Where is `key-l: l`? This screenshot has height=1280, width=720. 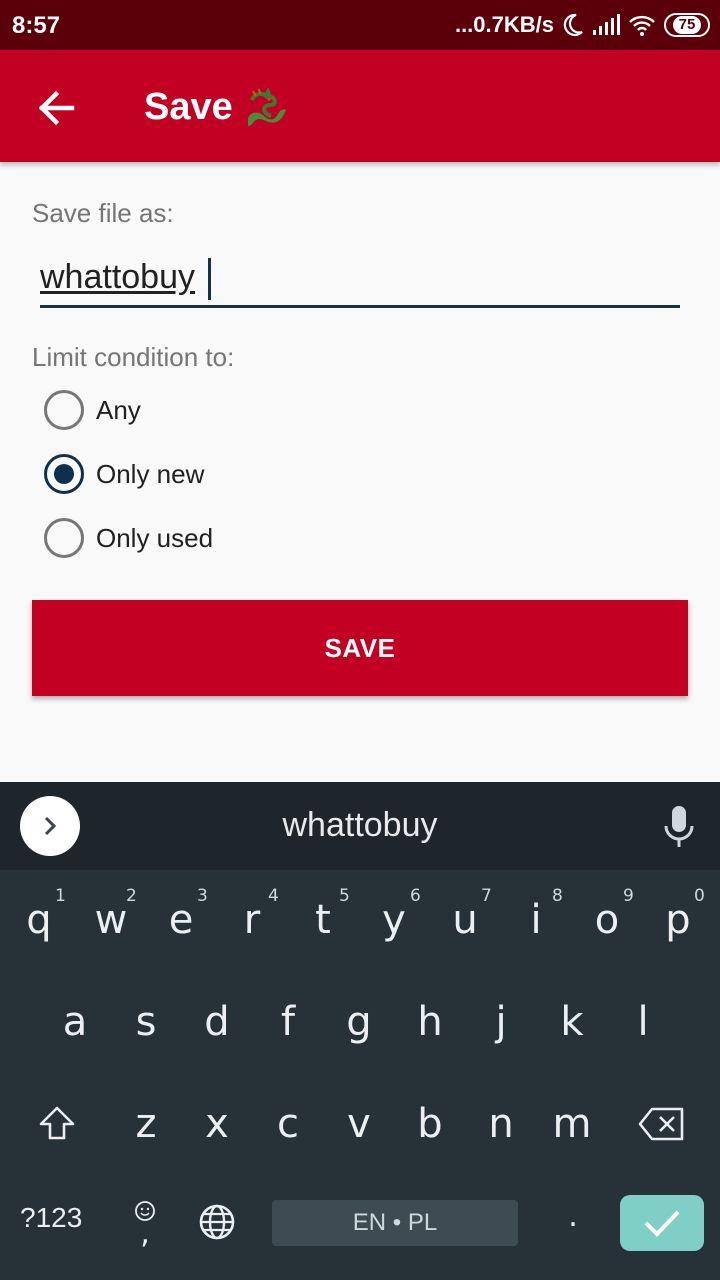 key-l: l is located at coordinates (643, 1022).